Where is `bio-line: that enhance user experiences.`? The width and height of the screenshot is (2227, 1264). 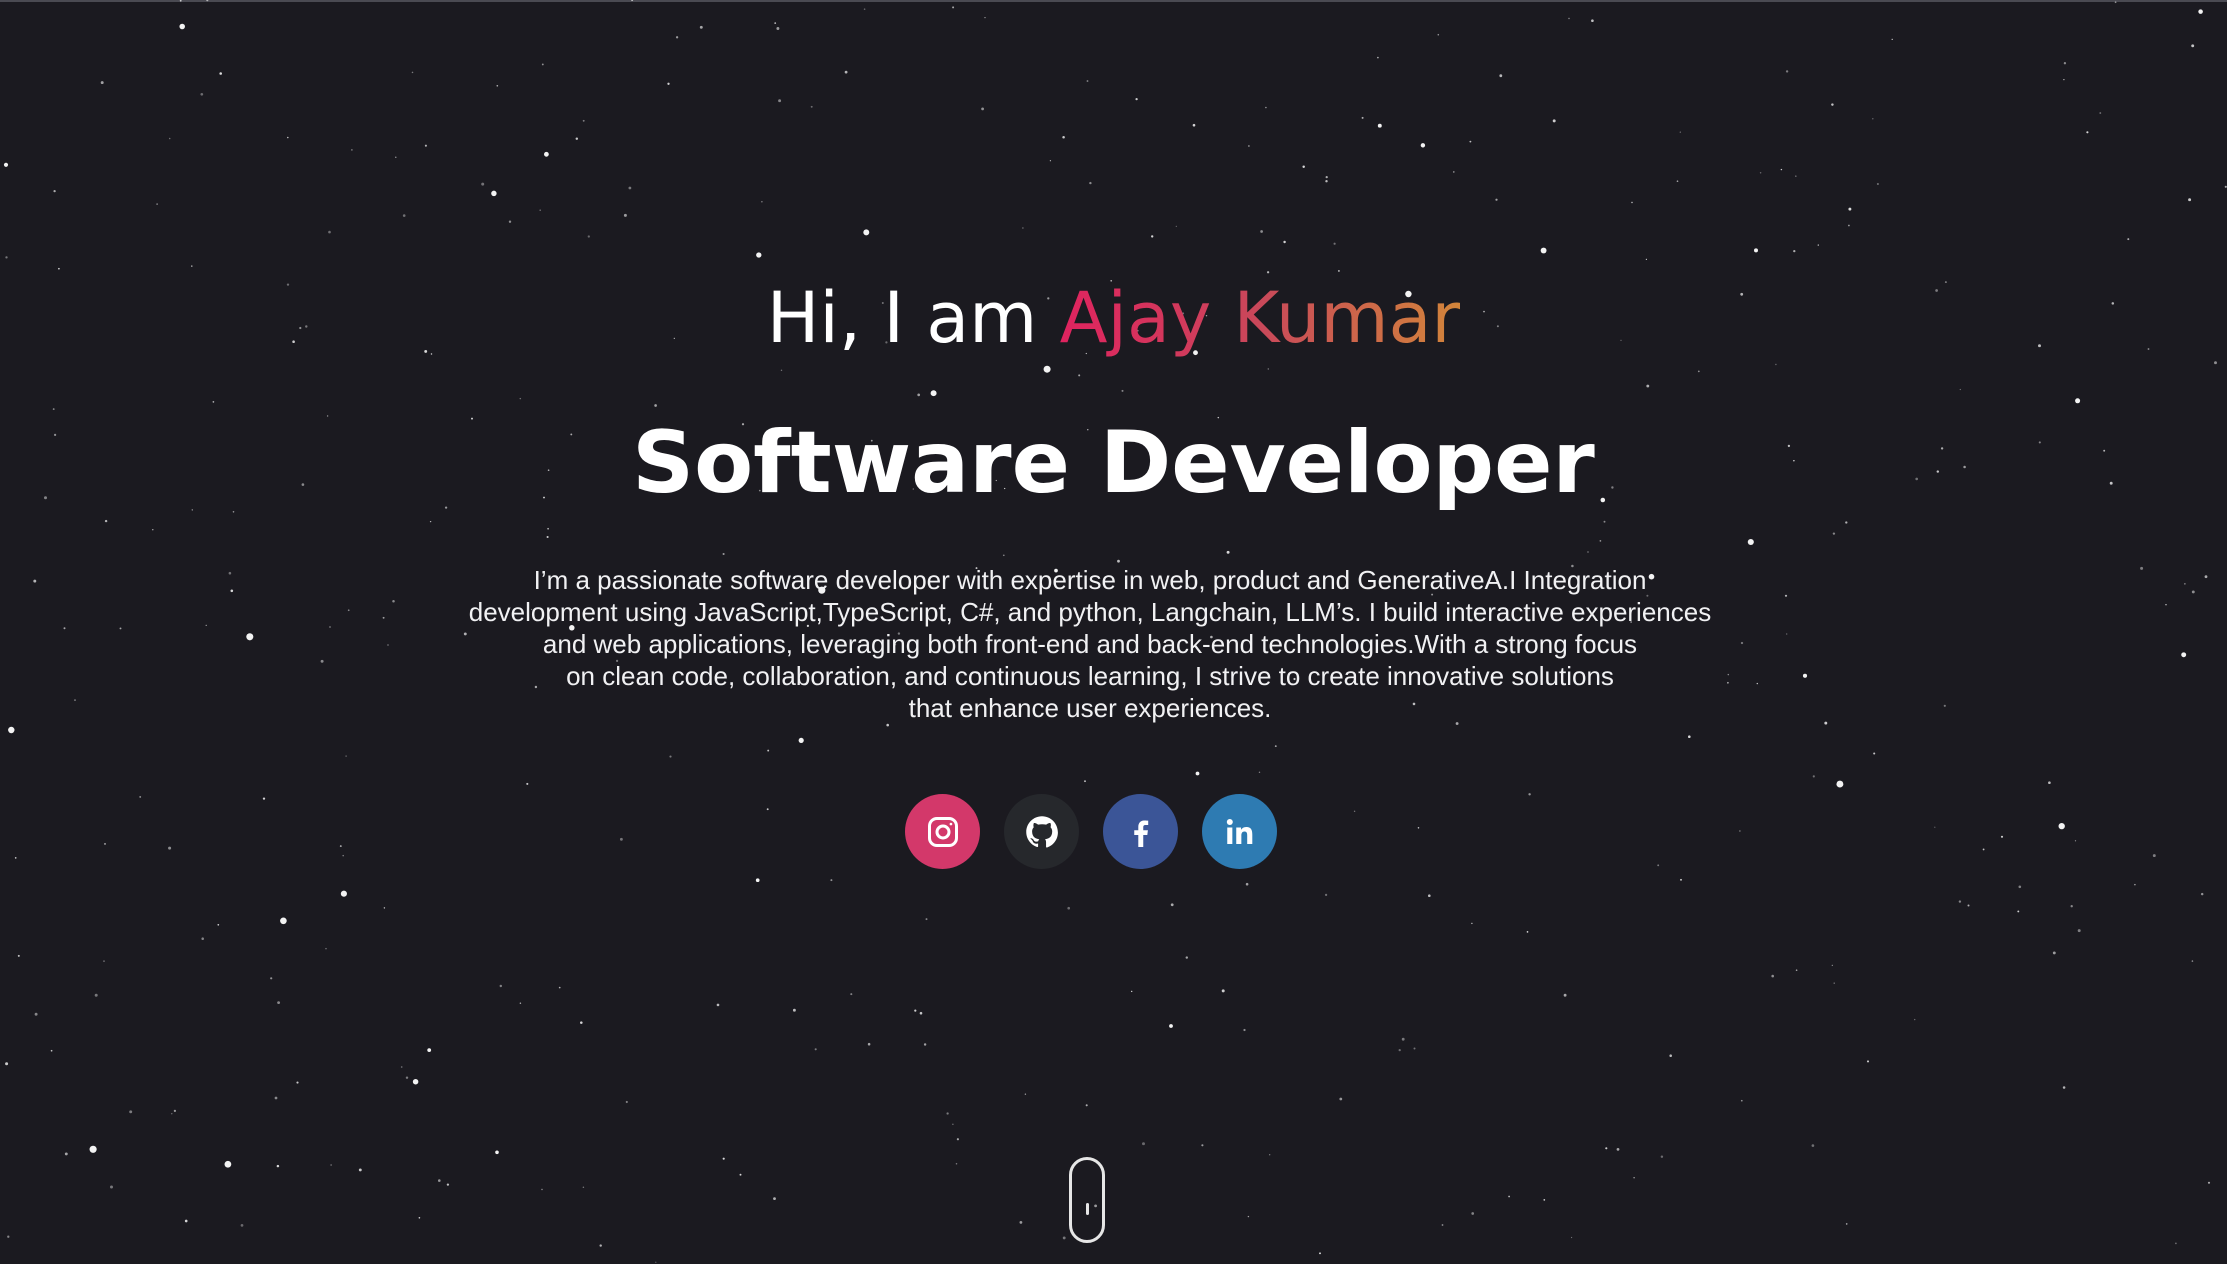 bio-line: that enhance user experiences. is located at coordinates (1090, 708).